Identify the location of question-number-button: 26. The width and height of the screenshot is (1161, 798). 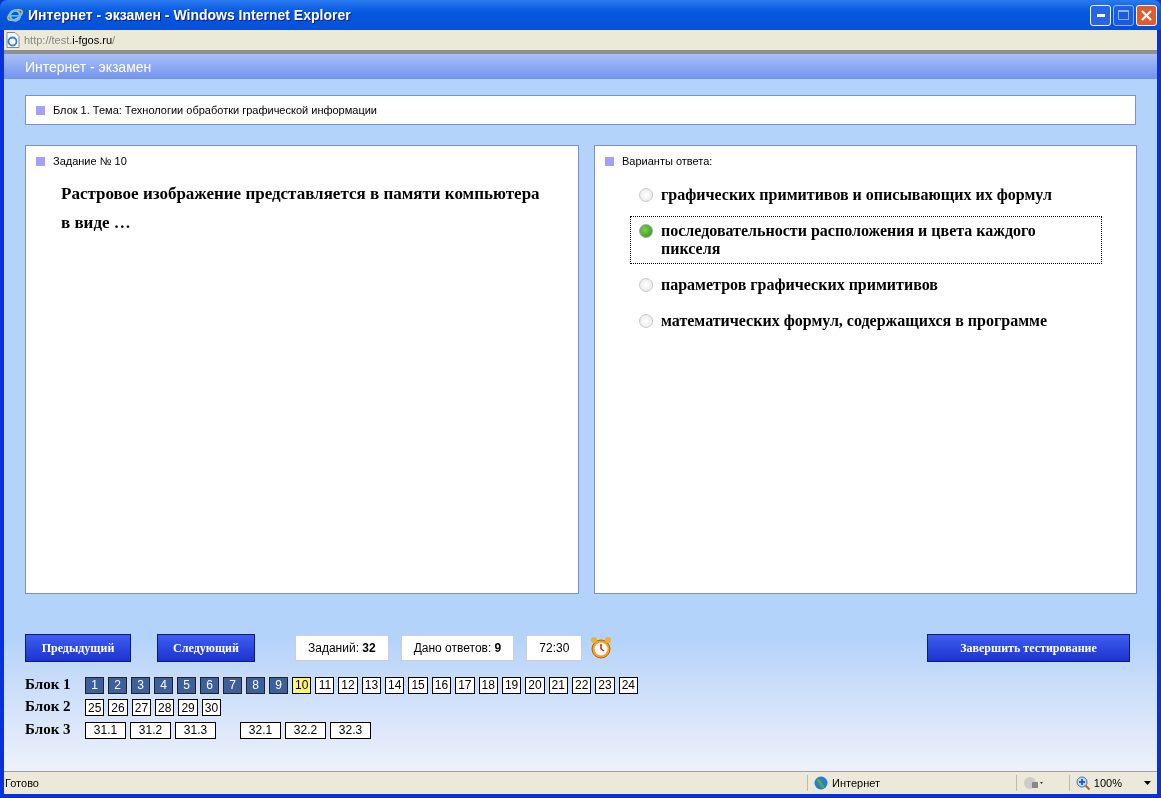
(118, 707).